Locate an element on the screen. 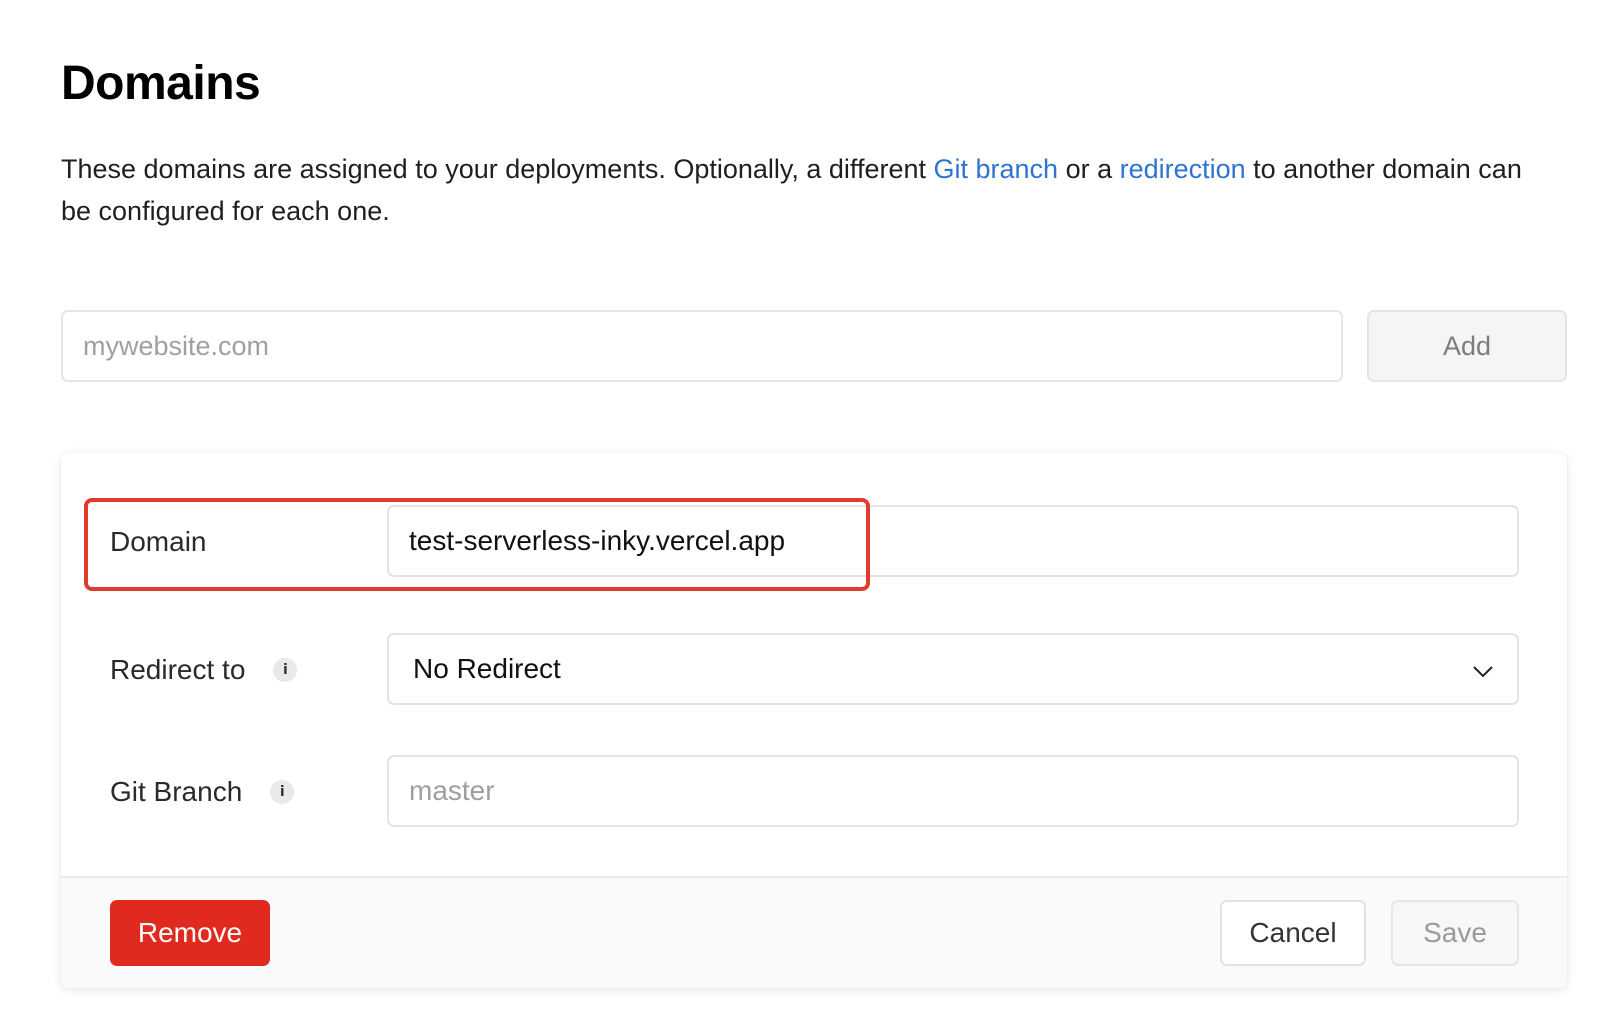  add-domain-button: Add is located at coordinates (1467, 346).